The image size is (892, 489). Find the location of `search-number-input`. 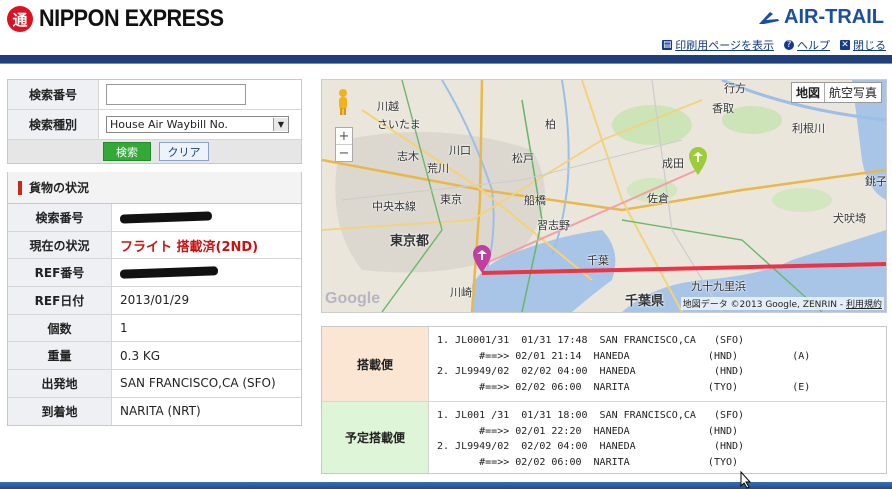

search-number-input is located at coordinates (176, 94).